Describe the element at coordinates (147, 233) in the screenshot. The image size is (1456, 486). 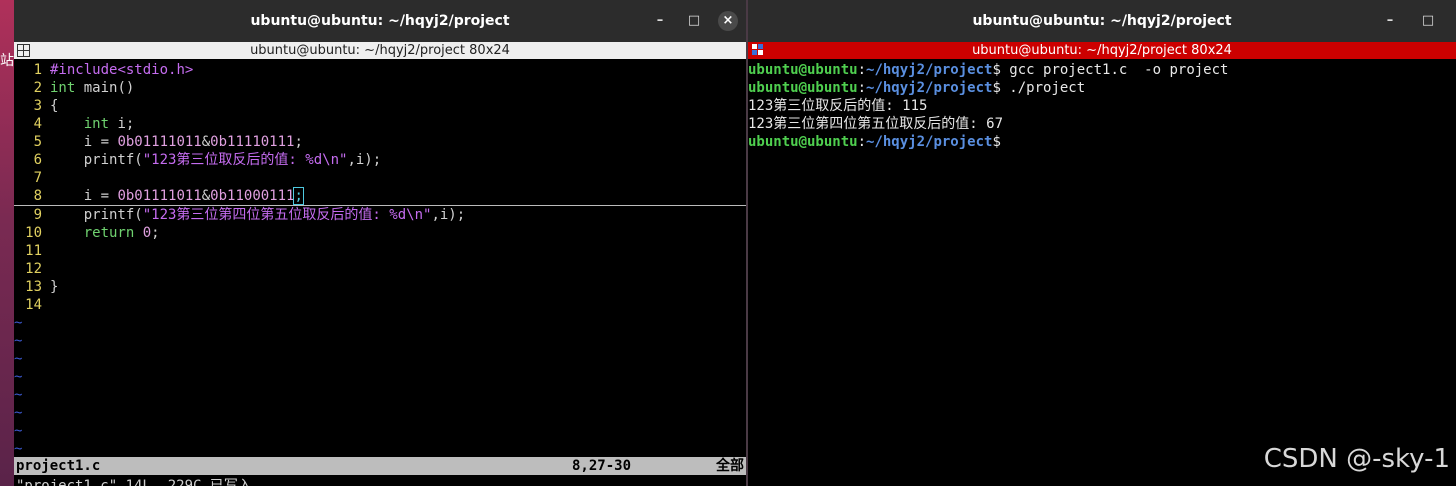
I see `code-token: 0` at that location.